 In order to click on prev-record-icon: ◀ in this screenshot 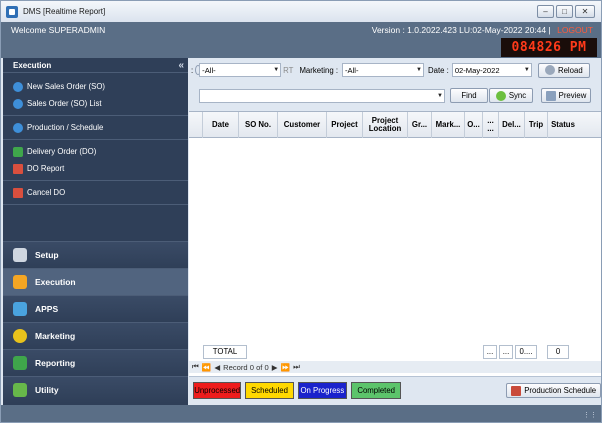, I will do `click(217, 367)`.